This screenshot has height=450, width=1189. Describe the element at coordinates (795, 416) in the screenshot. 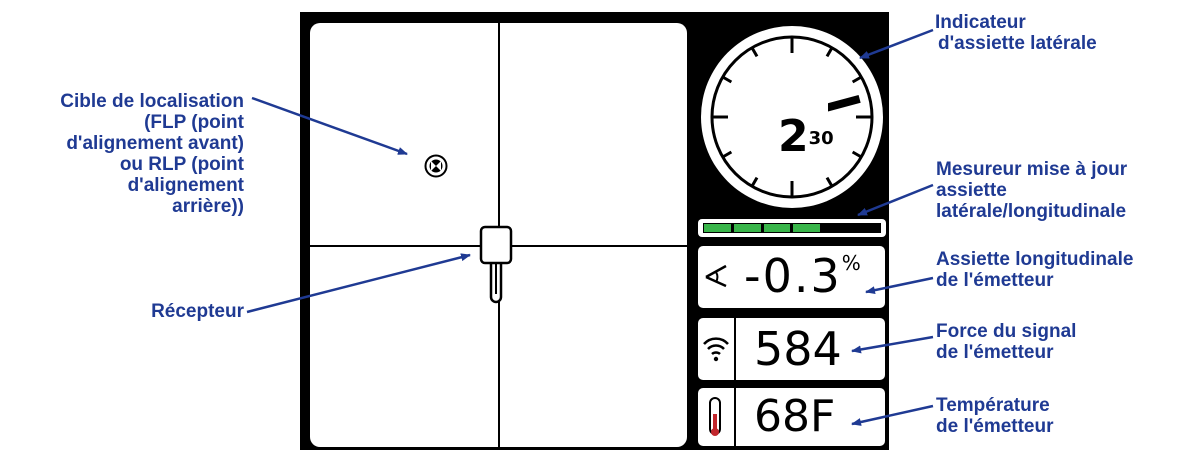

I see `temperature-value: 68F` at that location.